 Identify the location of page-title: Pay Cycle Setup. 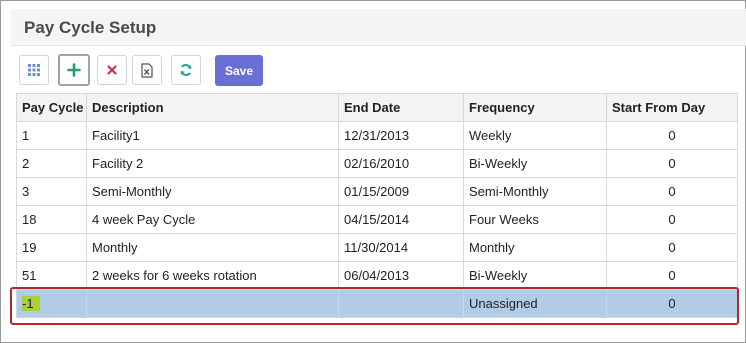
(90, 27).